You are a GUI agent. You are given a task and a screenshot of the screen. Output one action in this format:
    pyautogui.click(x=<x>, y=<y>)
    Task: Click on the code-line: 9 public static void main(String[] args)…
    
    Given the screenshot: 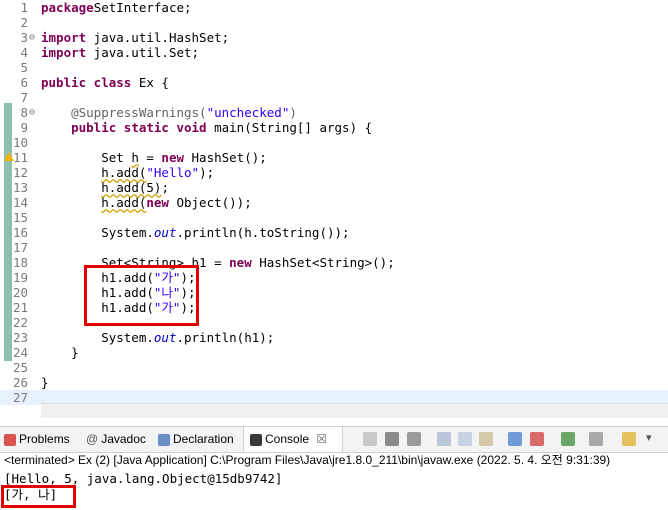 What is the action you would take?
    pyautogui.click(x=334, y=127)
    